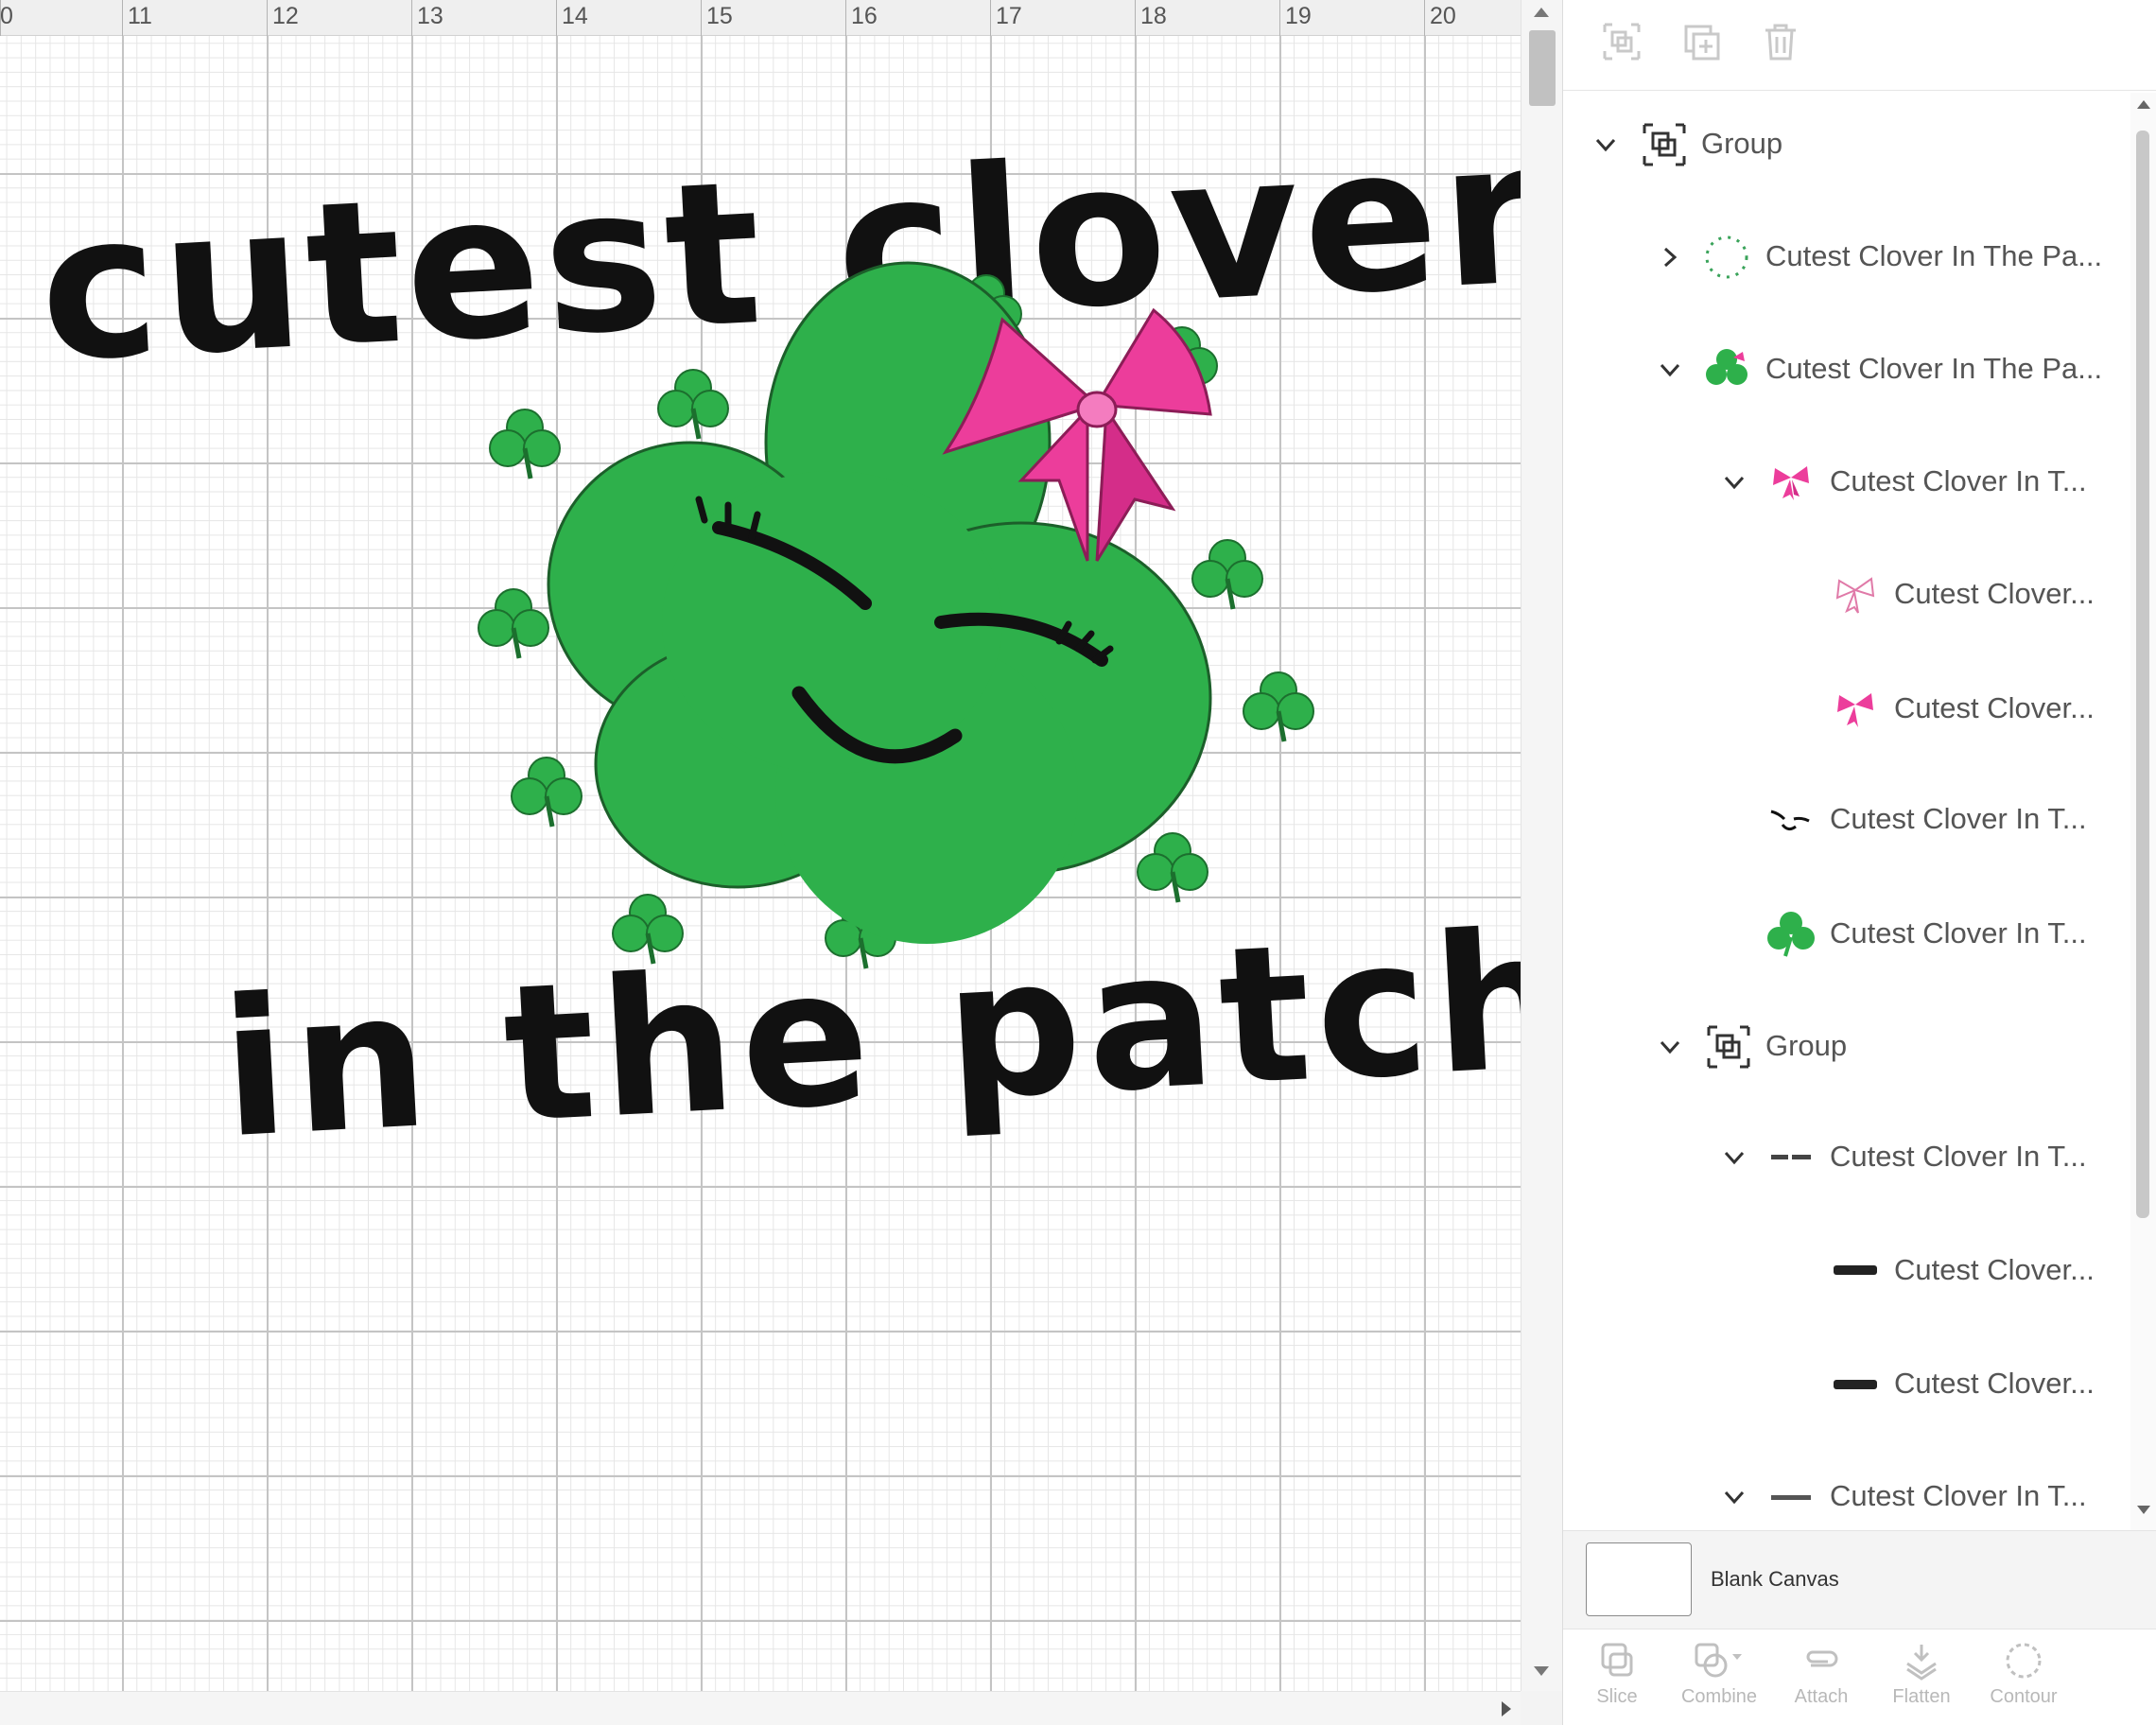 The height and width of the screenshot is (1725, 2156). Describe the element at coordinates (1153, 16) in the screenshot. I see `ruler-label: 18` at that location.